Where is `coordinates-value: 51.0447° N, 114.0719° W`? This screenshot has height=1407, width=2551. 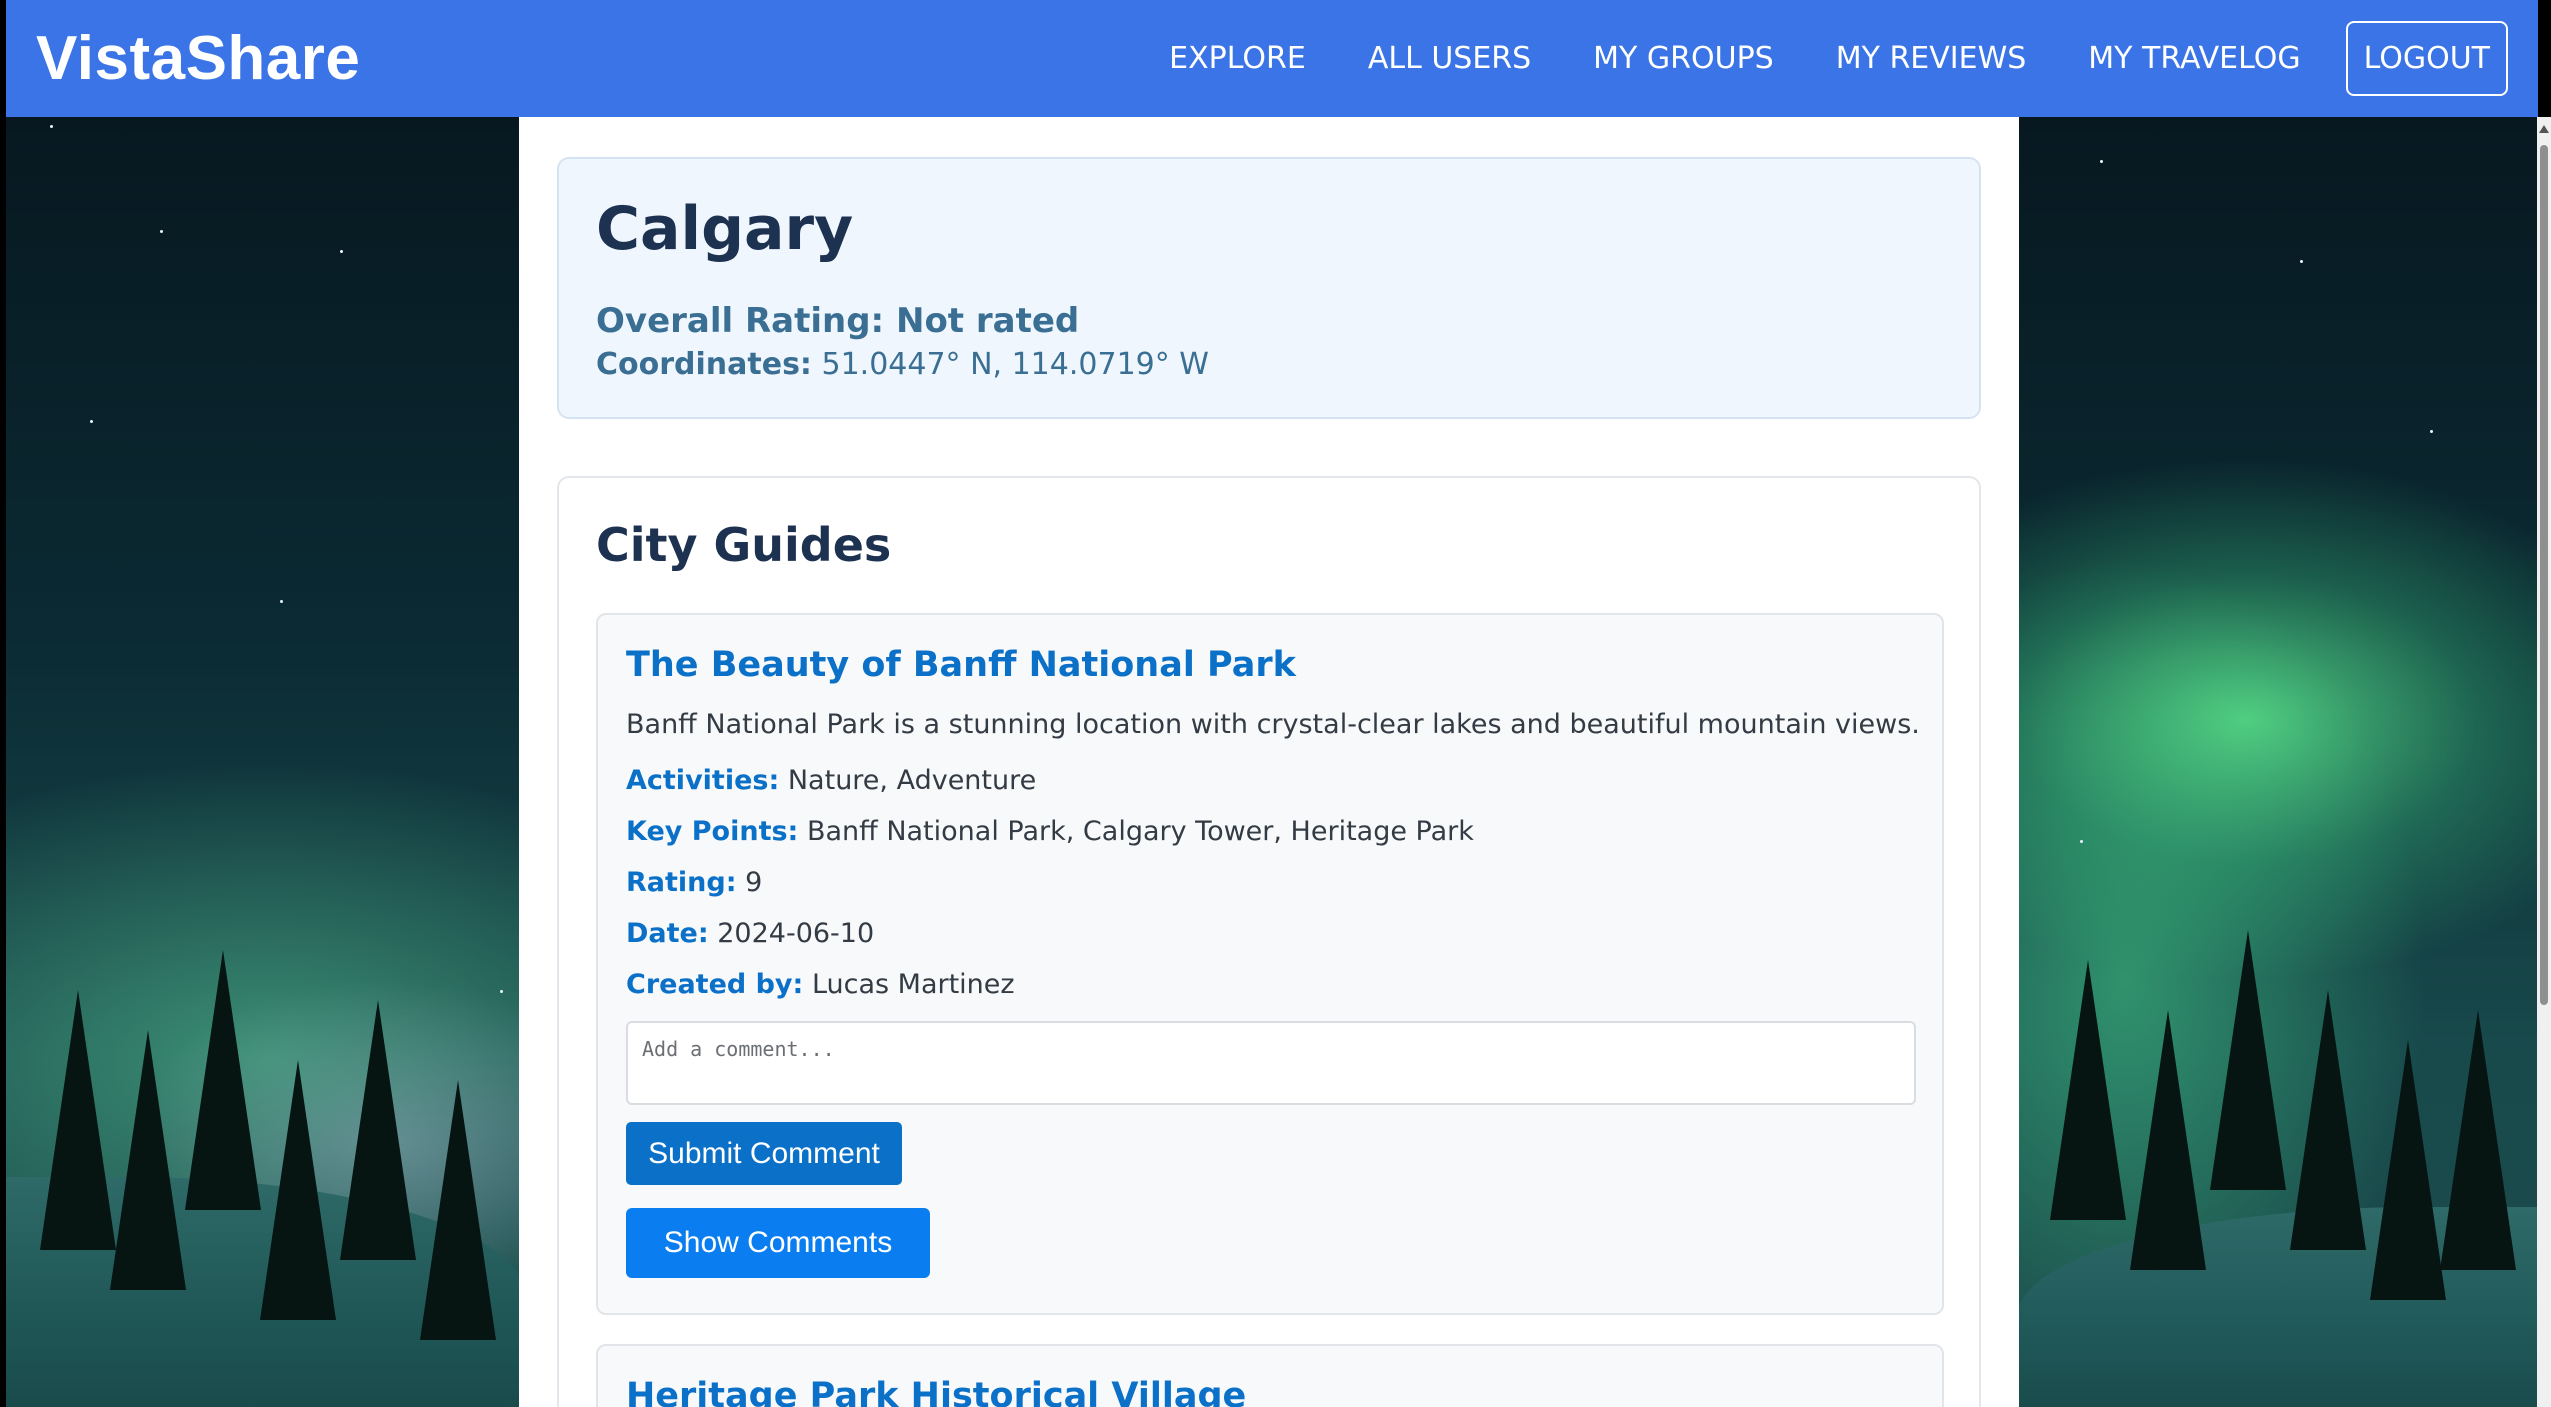 coordinates-value: 51.0447° N, 114.0719° W is located at coordinates (1015, 364).